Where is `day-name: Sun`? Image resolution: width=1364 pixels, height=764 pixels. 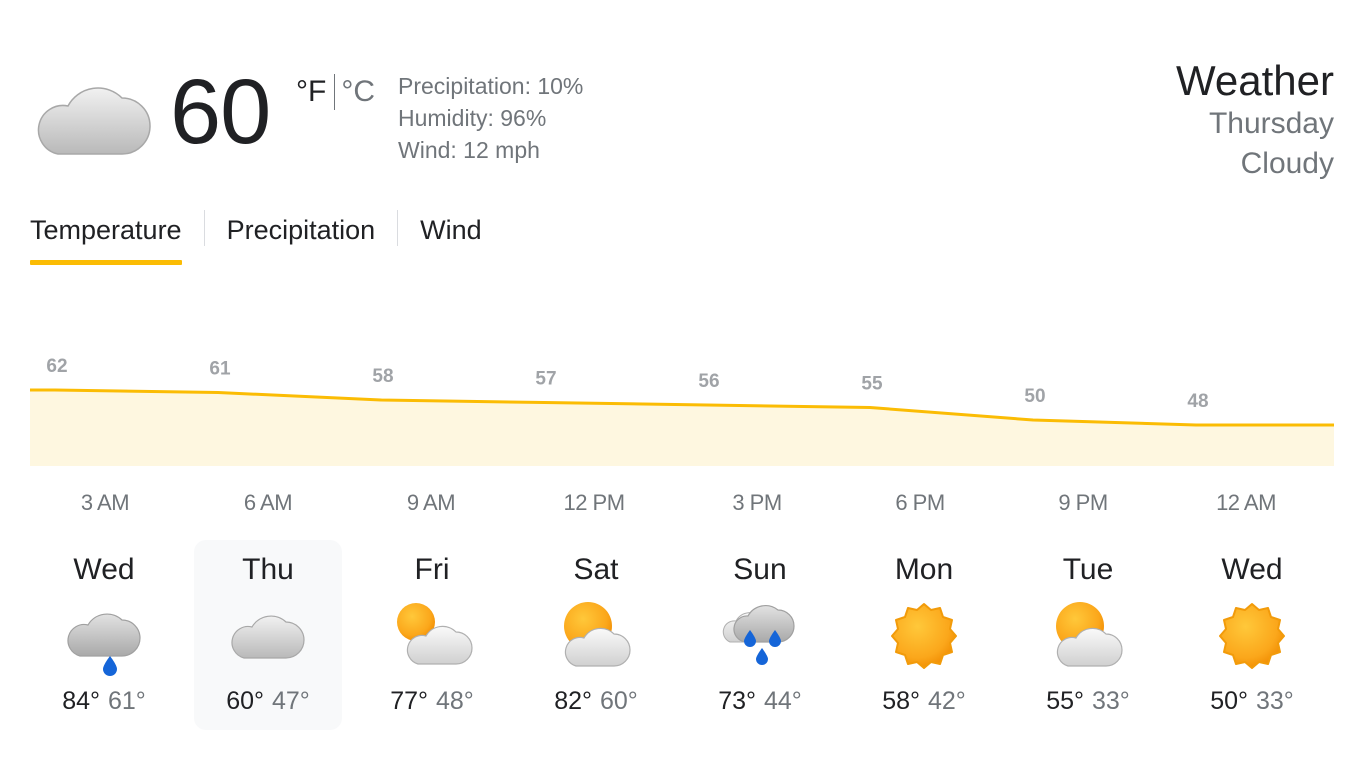
day-name: Sun is located at coordinates (760, 569).